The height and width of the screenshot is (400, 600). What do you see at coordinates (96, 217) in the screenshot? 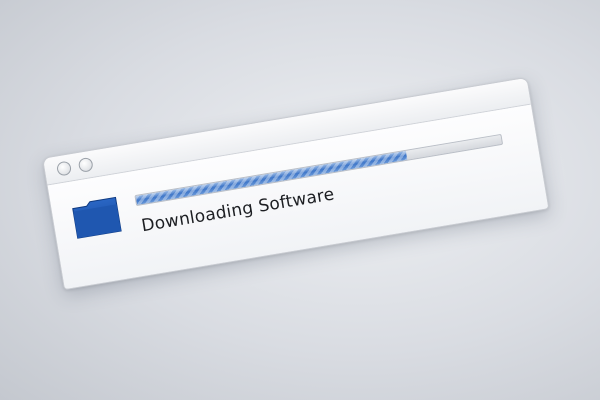
I see `folder-icon` at bounding box center [96, 217].